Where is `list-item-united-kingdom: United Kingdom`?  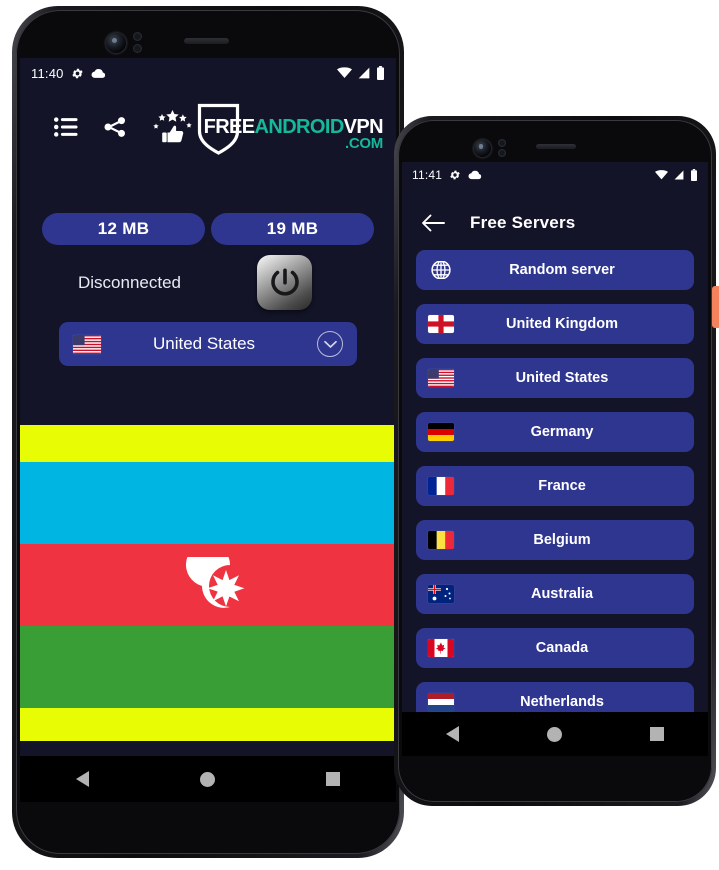 list-item-united-kingdom: United Kingdom is located at coordinates (555, 324).